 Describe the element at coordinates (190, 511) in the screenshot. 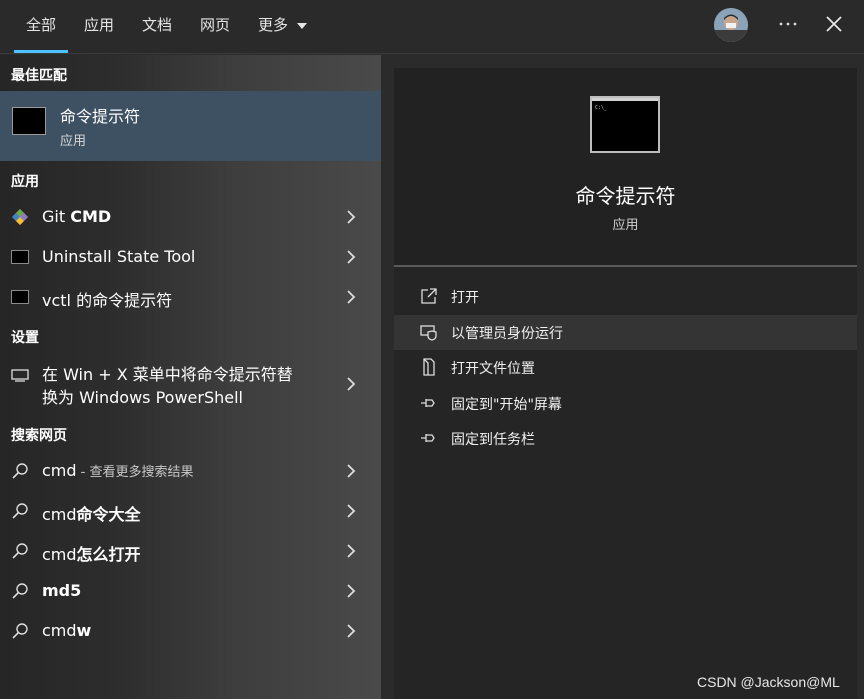

I see `web-row: cmd命令大全` at that location.